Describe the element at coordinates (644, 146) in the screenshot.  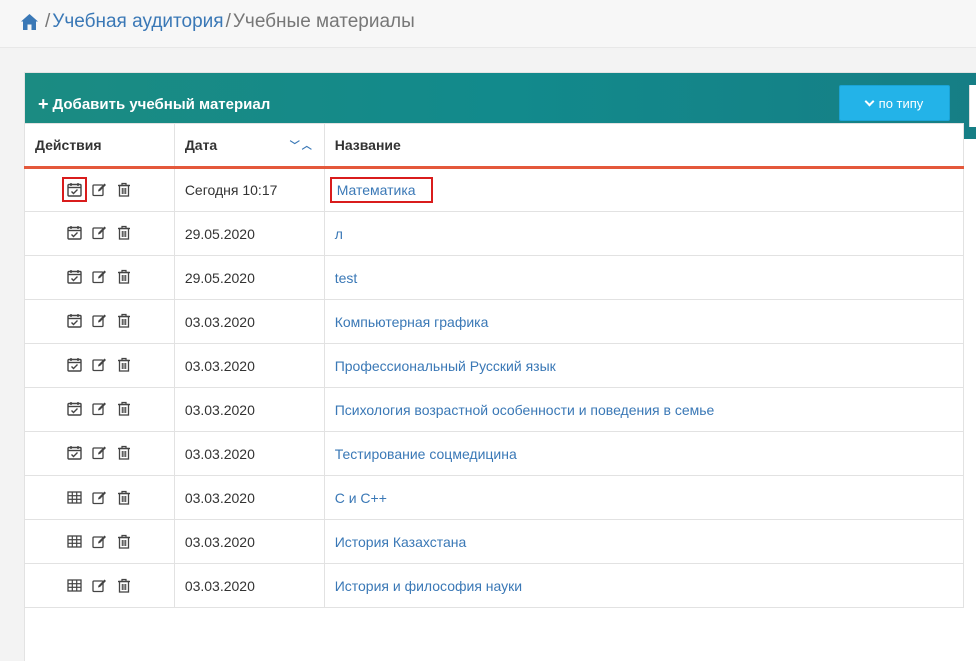
I see `header-name: Название` at that location.